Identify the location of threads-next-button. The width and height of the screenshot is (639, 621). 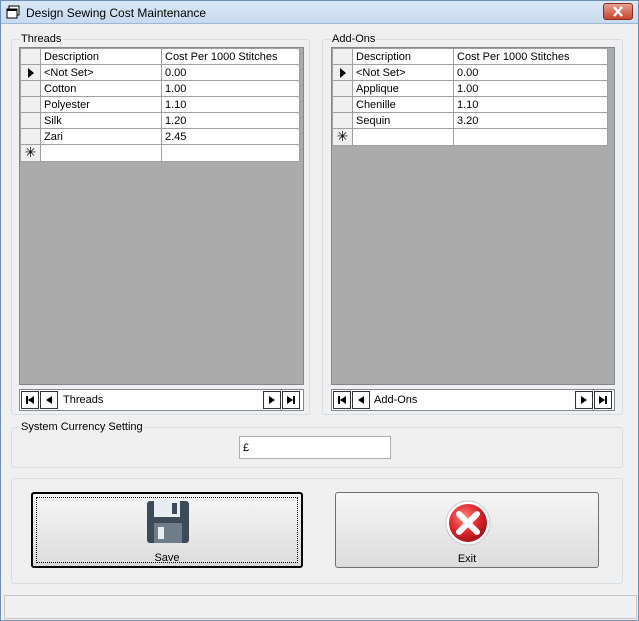
(272, 400).